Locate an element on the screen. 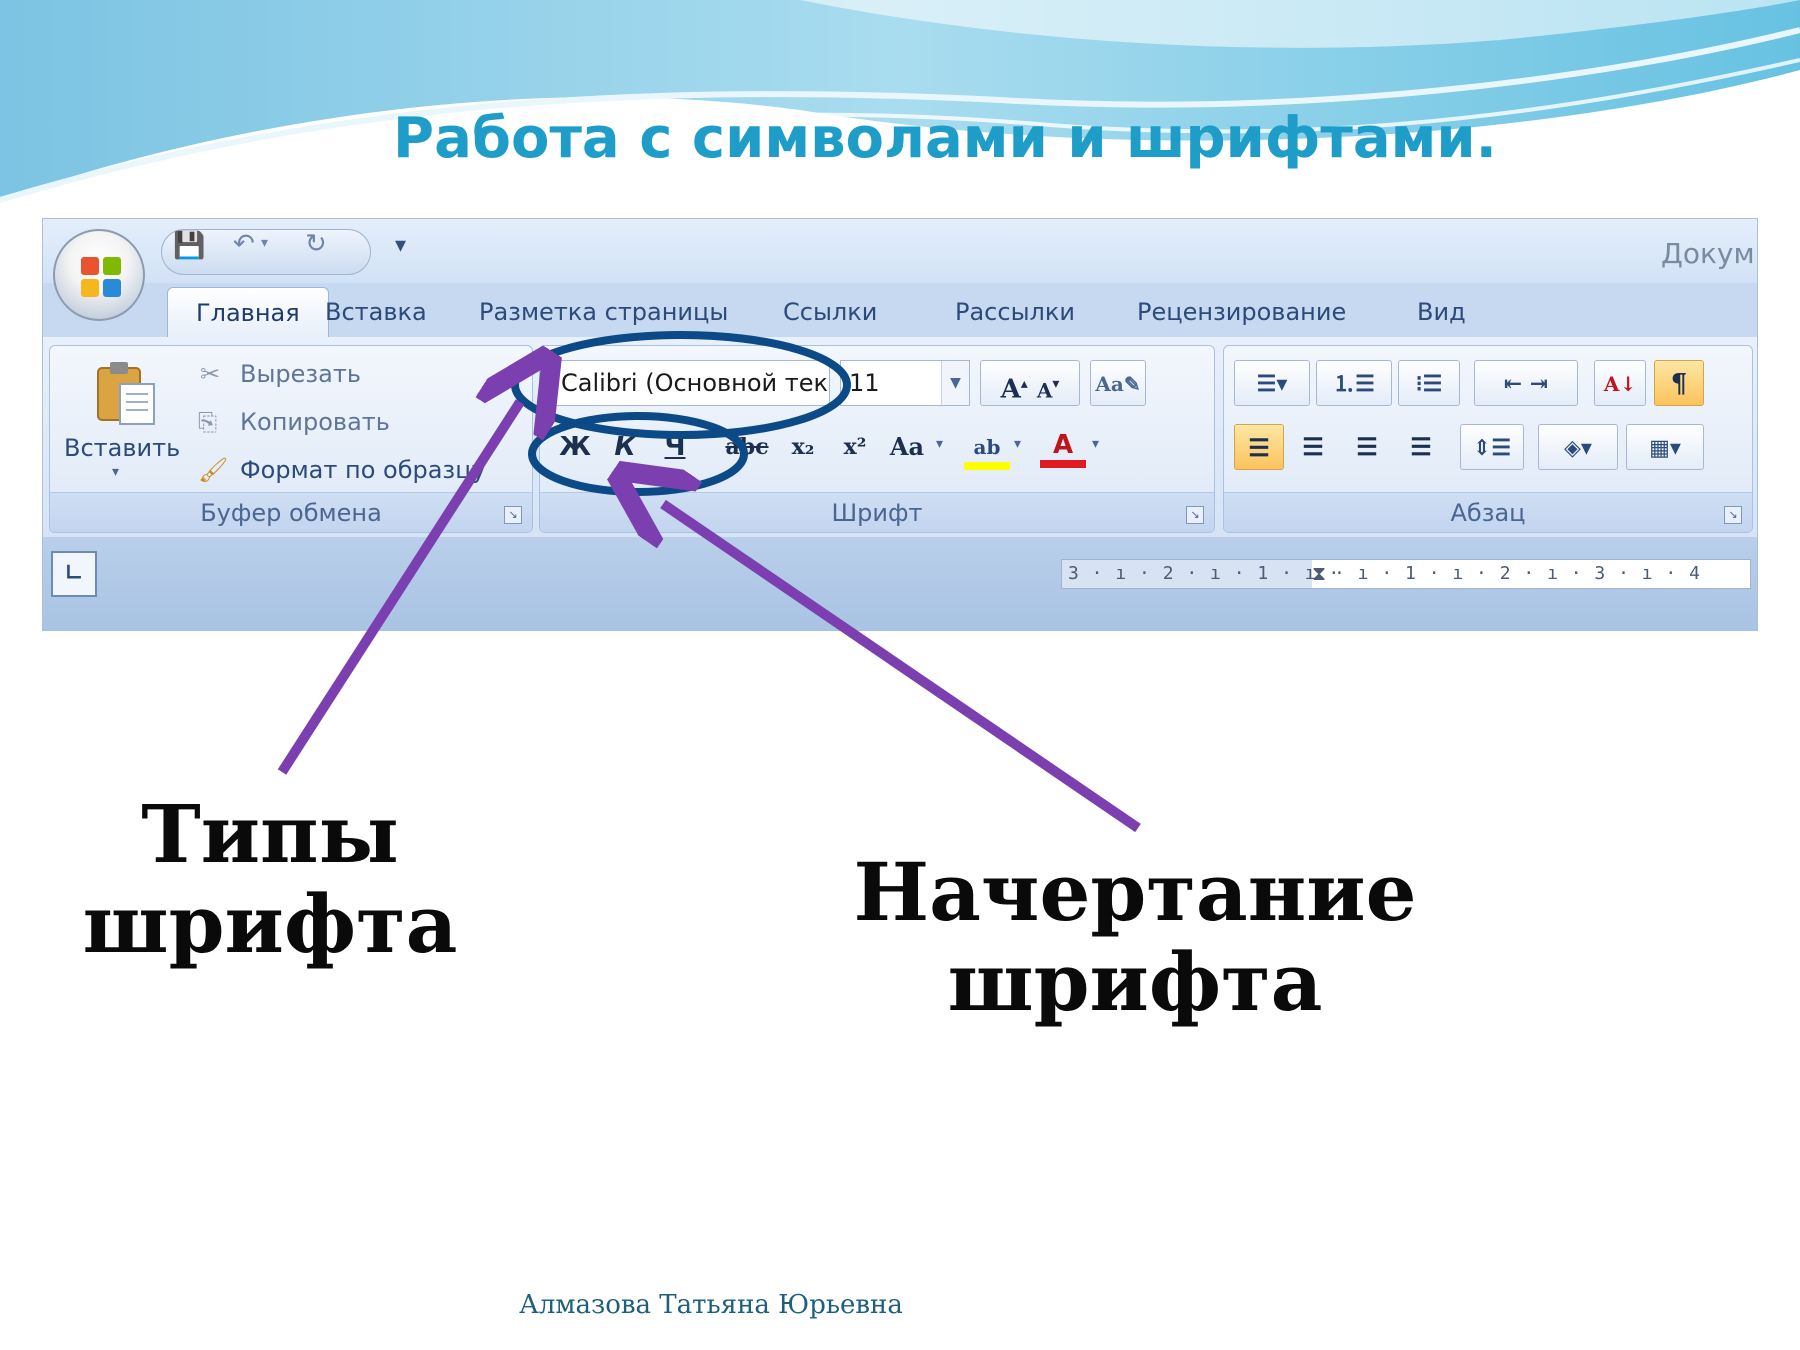 This screenshot has height=1350, width=1800. paragraph-launcher-icon: ↘ is located at coordinates (1733, 515).